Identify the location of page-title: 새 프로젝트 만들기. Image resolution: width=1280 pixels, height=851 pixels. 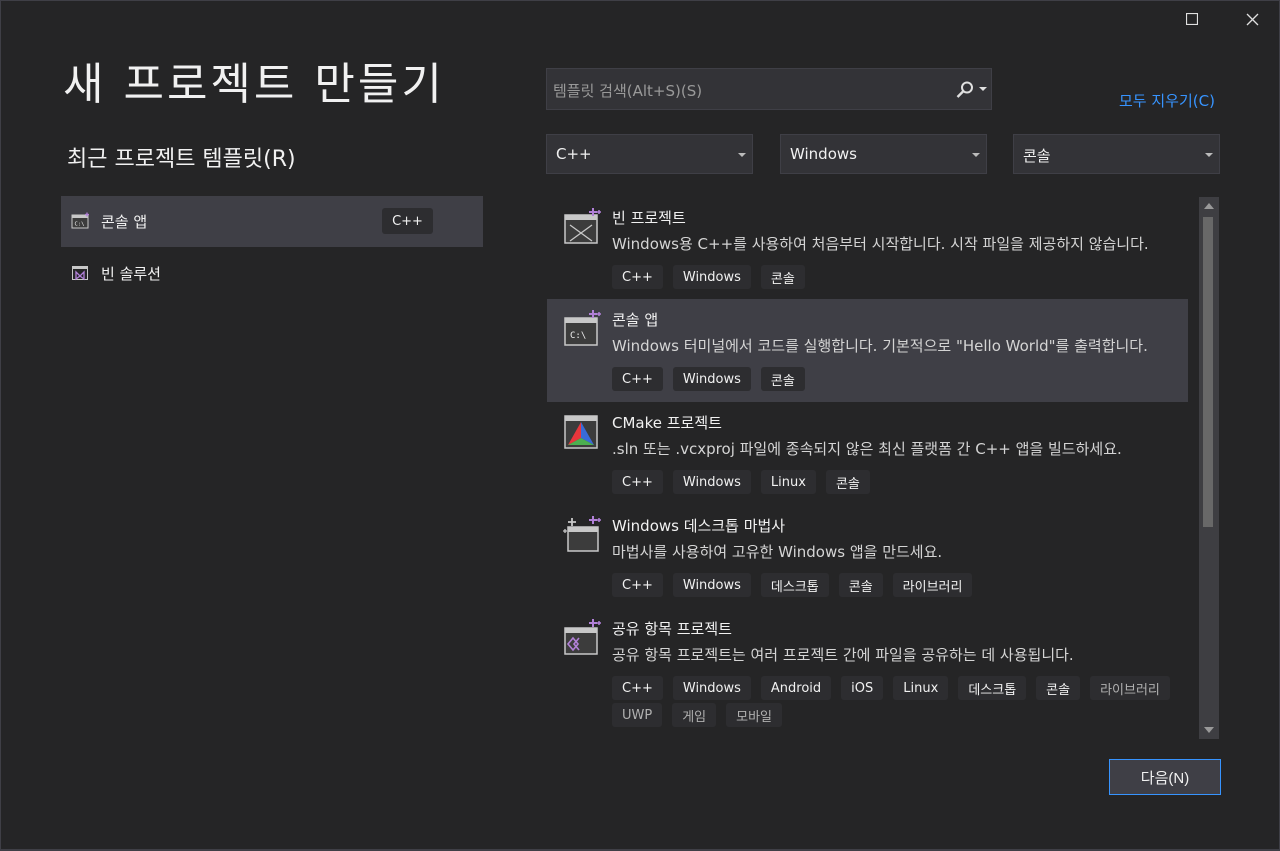
(254, 84).